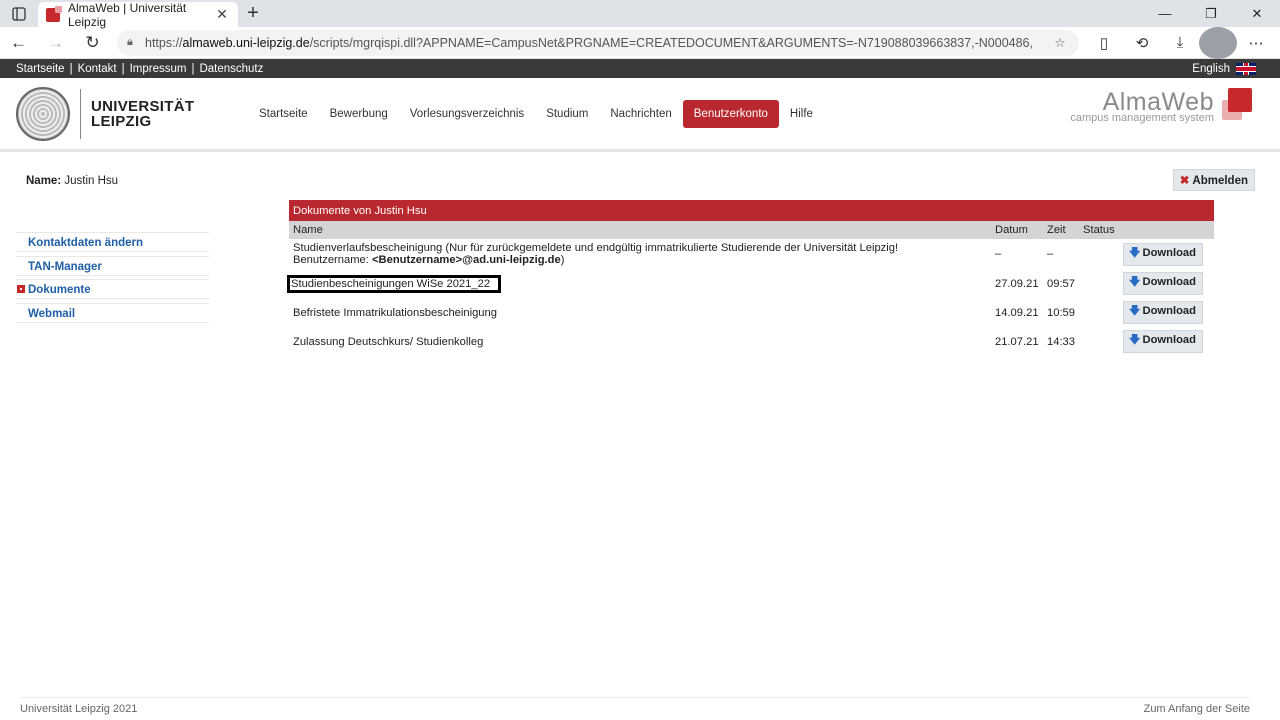 This screenshot has height=720, width=1280. What do you see at coordinates (1256, 43) in the screenshot?
I see `more-menu-icon: ⋯` at bounding box center [1256, 43].